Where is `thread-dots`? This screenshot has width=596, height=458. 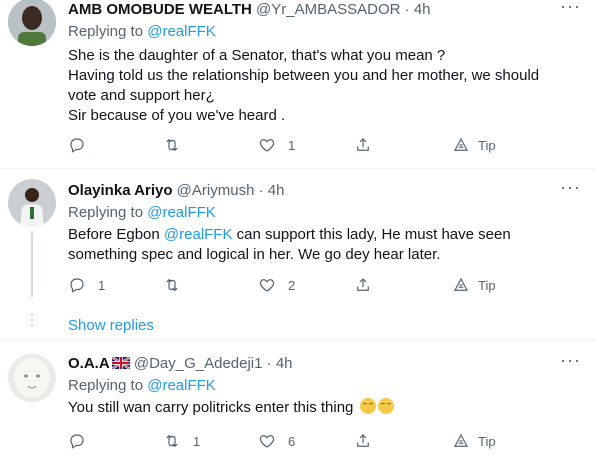 thread-dots is located at coordinates (32, 322).